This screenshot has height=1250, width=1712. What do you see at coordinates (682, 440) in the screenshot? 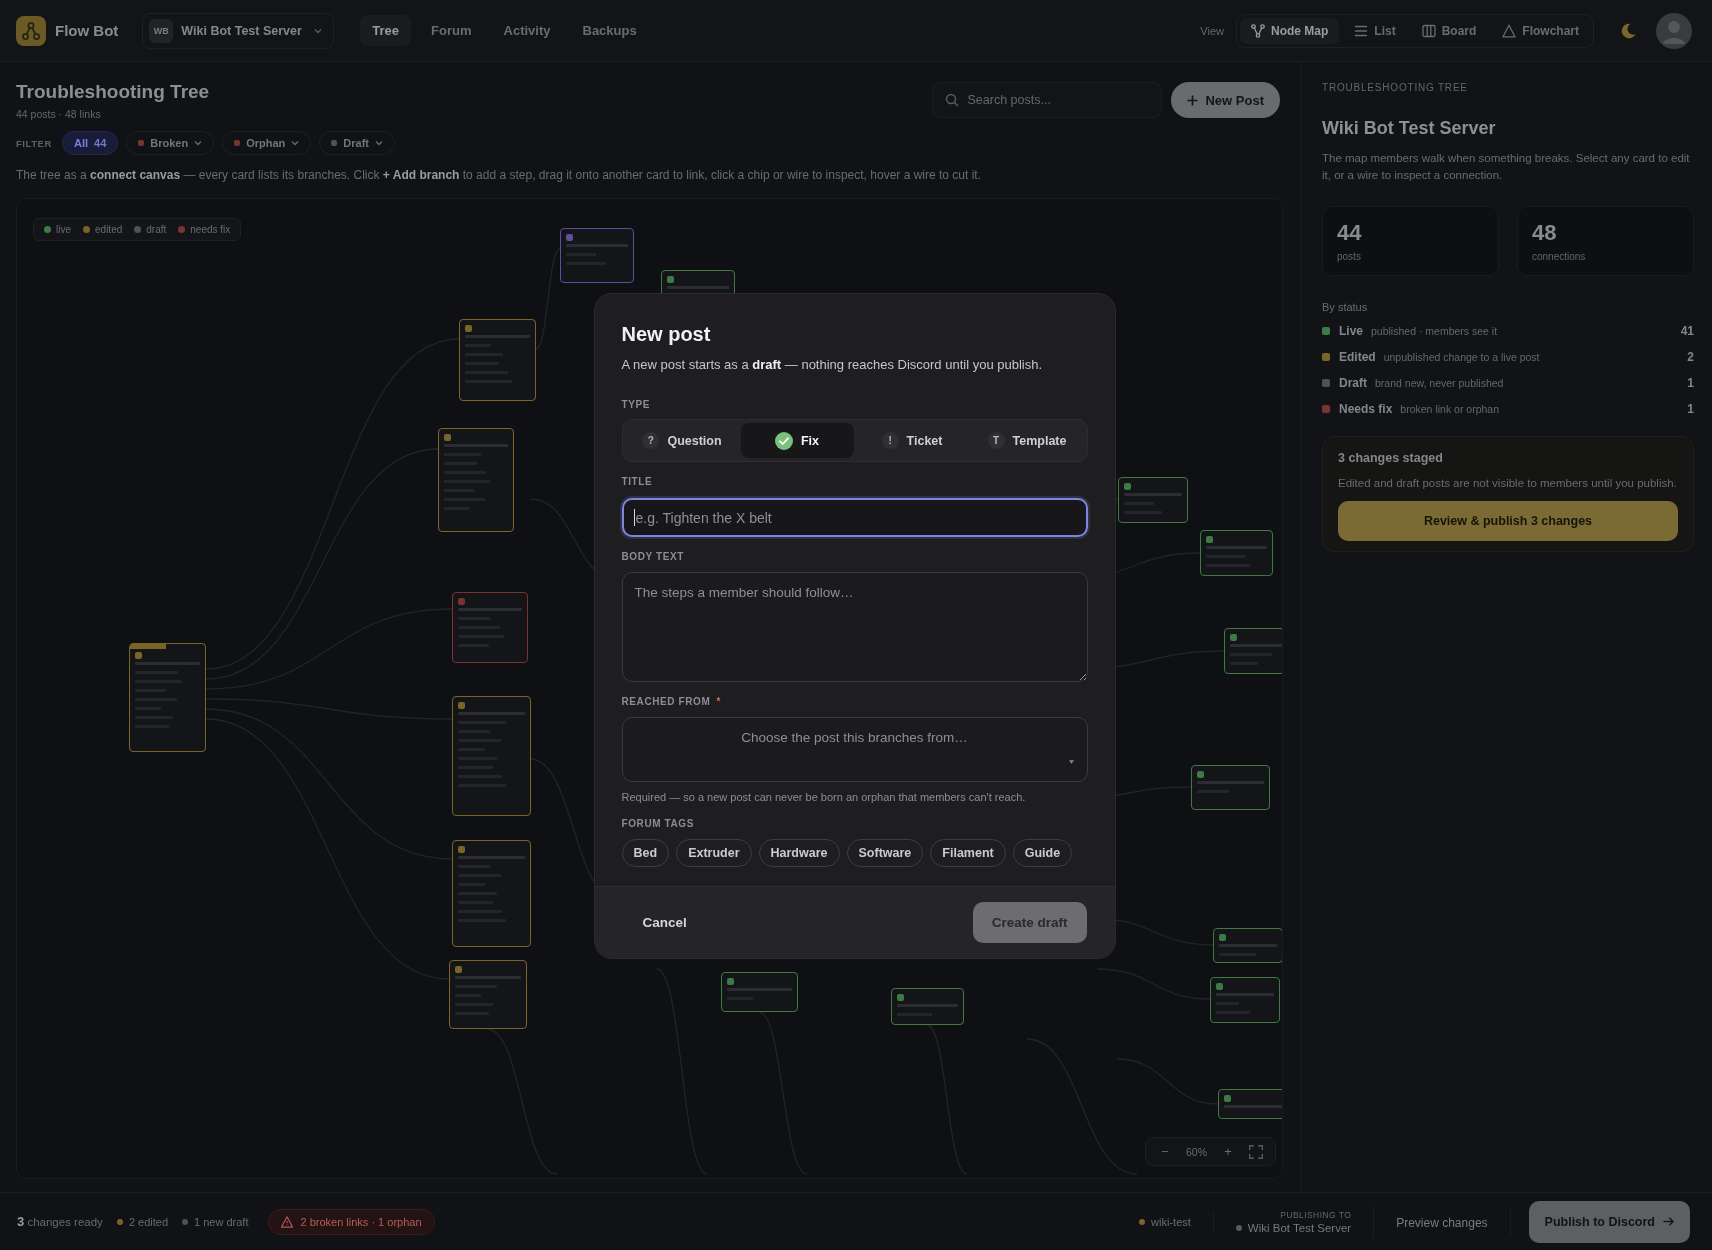
I see `post-type-option: ? Question` at bounding box center [682, 440].